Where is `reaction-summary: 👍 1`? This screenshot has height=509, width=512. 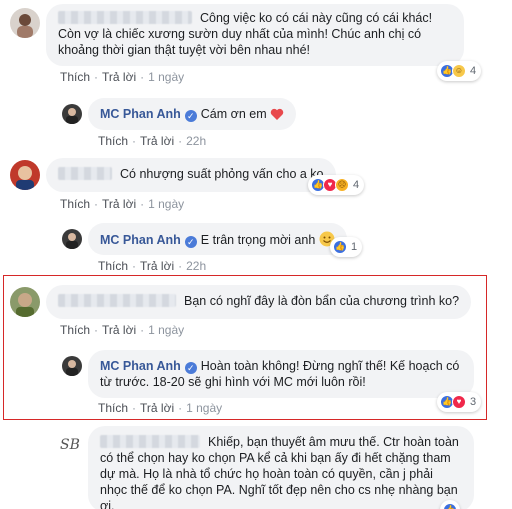 reaction-summary: 👍 1 is located at coordinates (346, 247).